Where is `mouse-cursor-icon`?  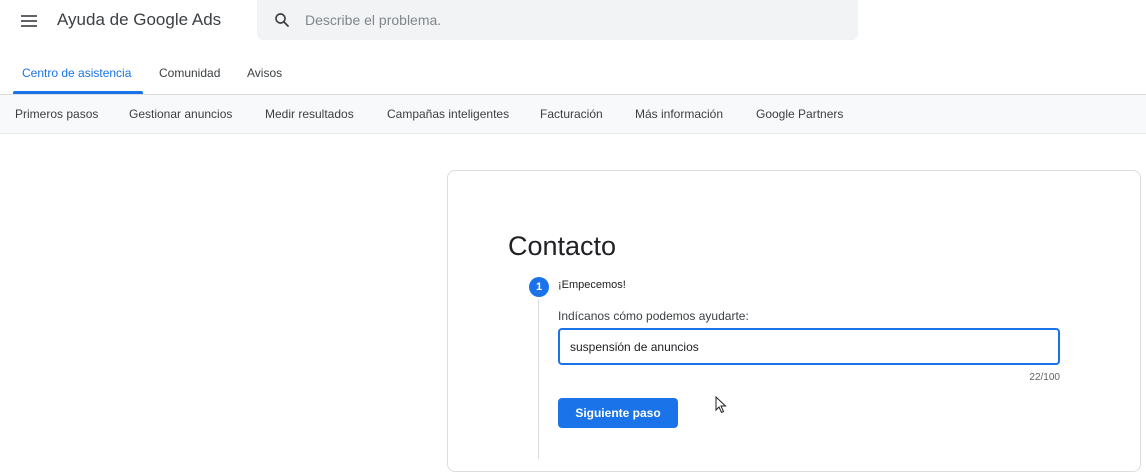
mouse-cursor-icon is located at coordinates (721, 405).